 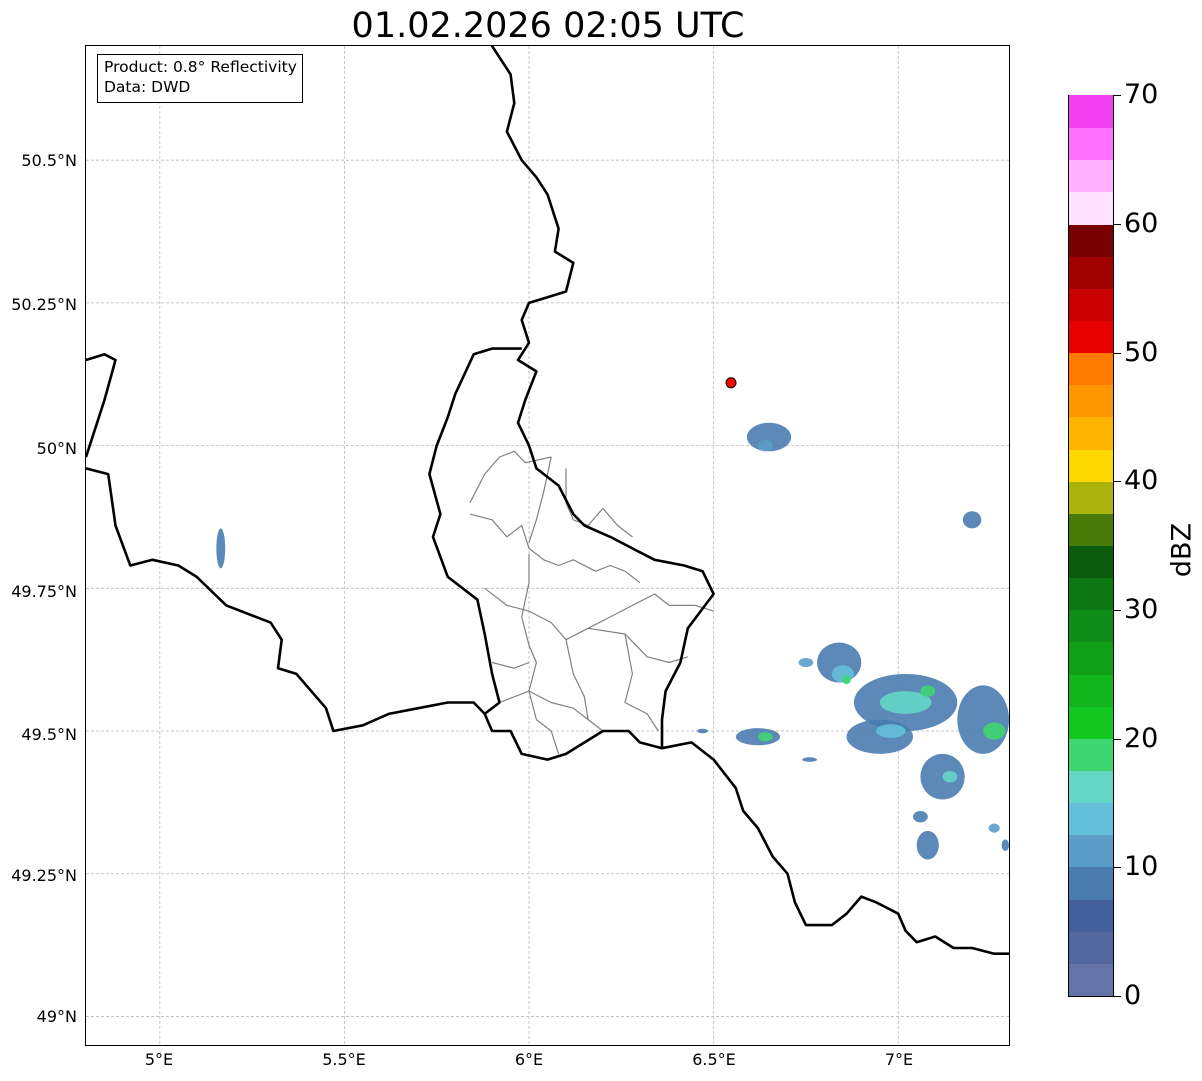 What do you see at coordinates (56, 1016) in the screenshot?
I see `lat-label: 49°N` at bounding box center [56, 1016].